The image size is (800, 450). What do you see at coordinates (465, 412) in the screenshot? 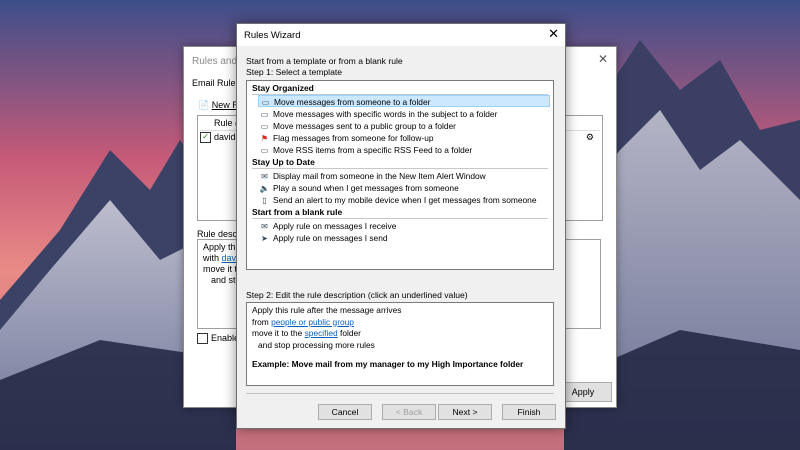
I see `next-button: Next >` at bounding box center [465, 412].